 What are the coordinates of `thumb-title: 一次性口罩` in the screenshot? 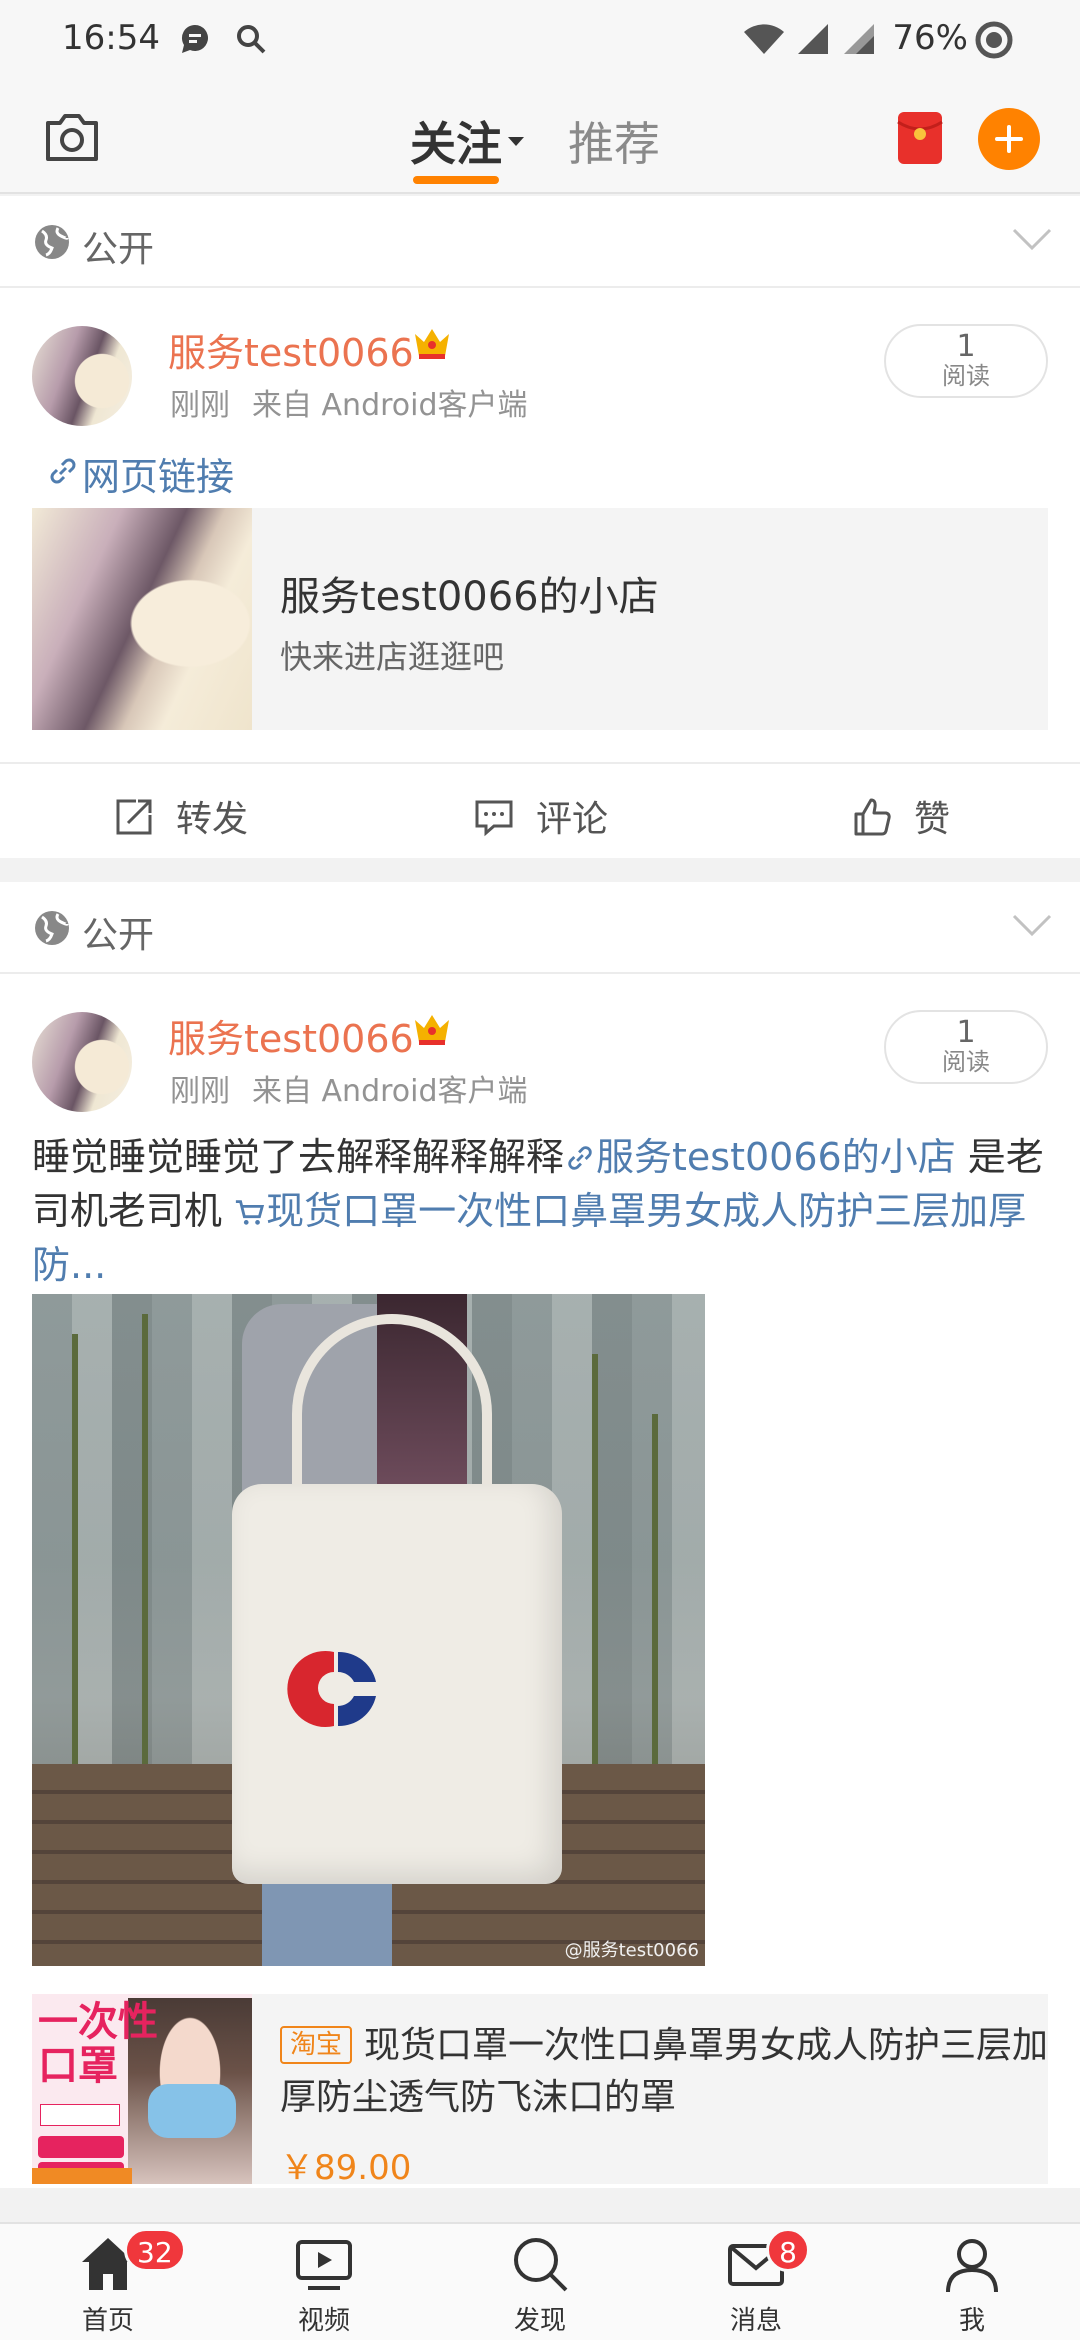 It's located at (98, 2044).